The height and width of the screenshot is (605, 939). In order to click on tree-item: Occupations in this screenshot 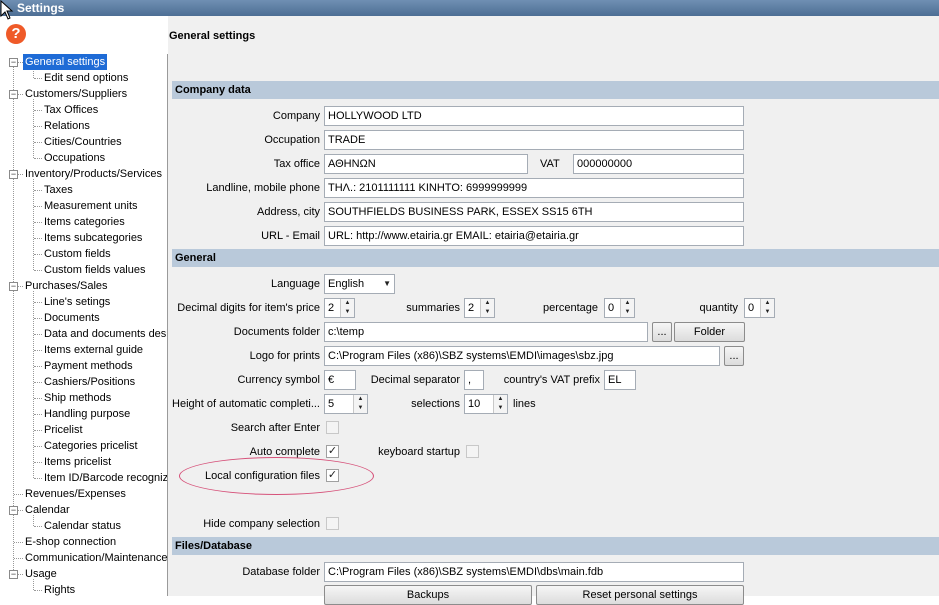, I will do `click(74, 158)`.